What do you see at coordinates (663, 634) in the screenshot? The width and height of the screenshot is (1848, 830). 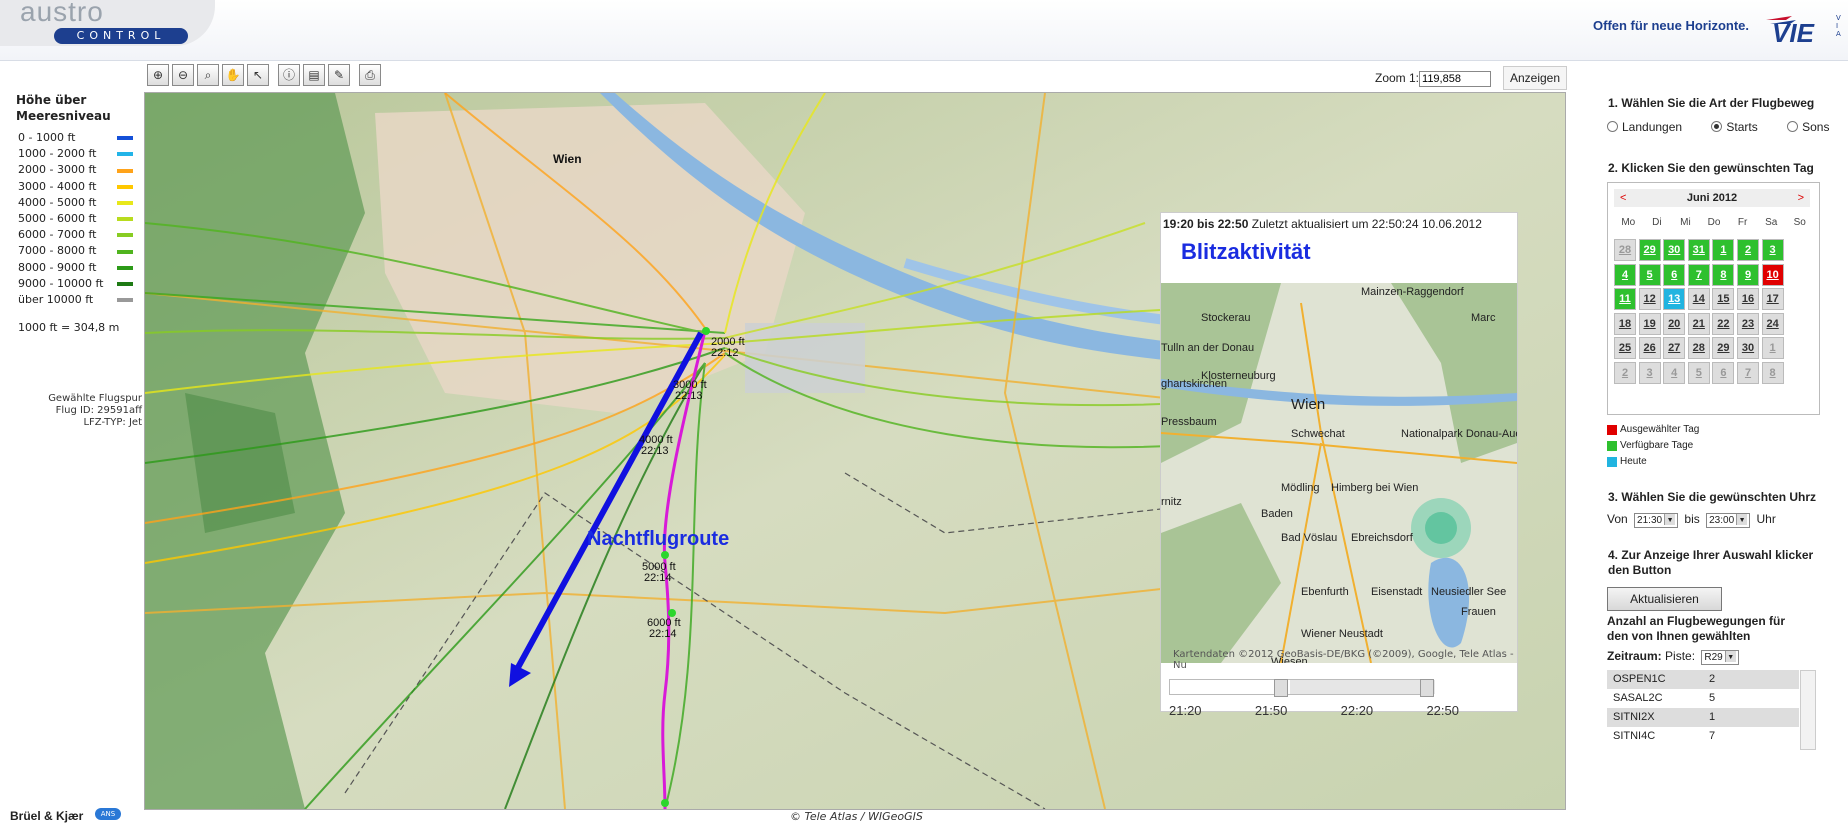 I see `track-time-label: 22:14` at bounding box center [663, 634].